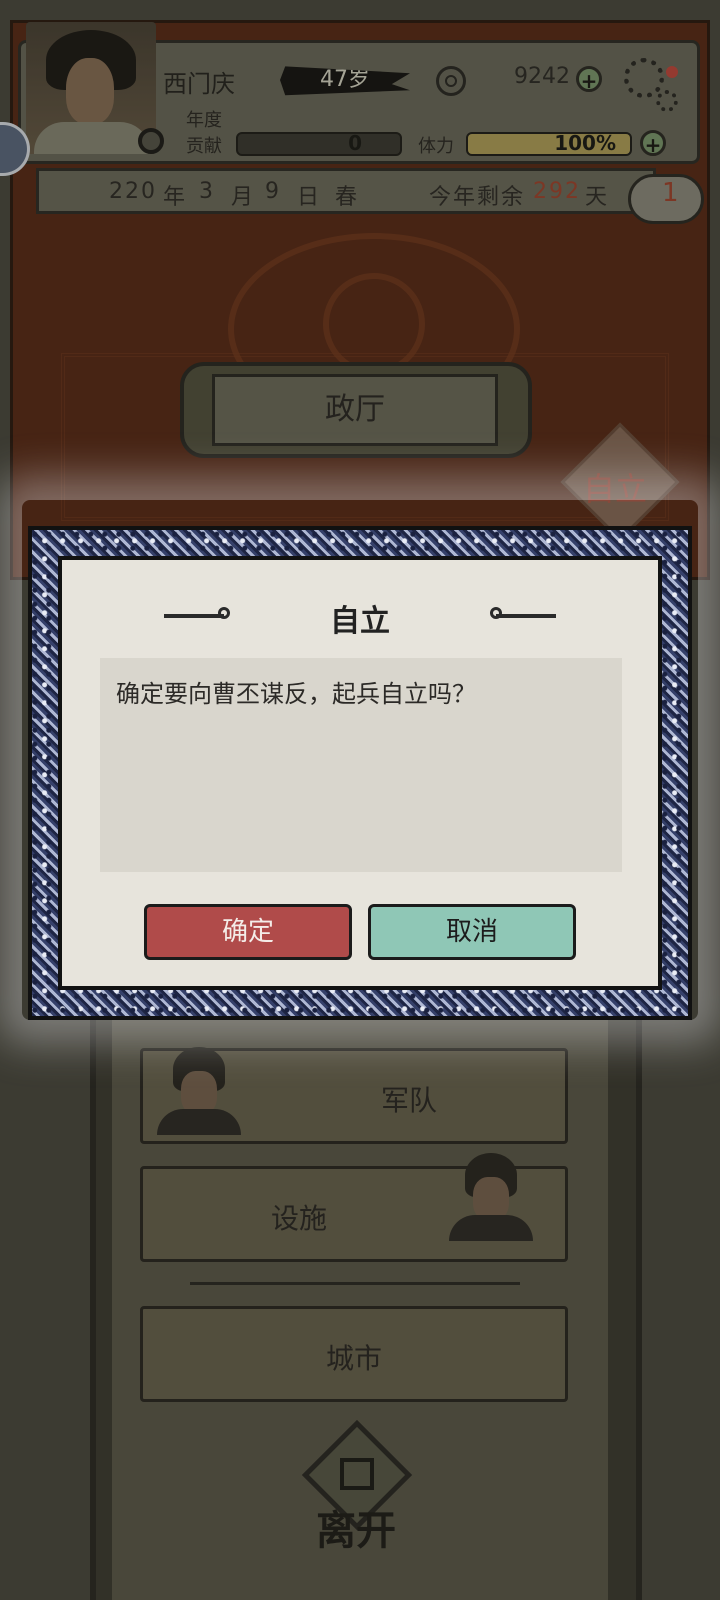  Describe the element at coordinates (360, 621) in the screenshot. I see `dialog-title: 自立` at that location.